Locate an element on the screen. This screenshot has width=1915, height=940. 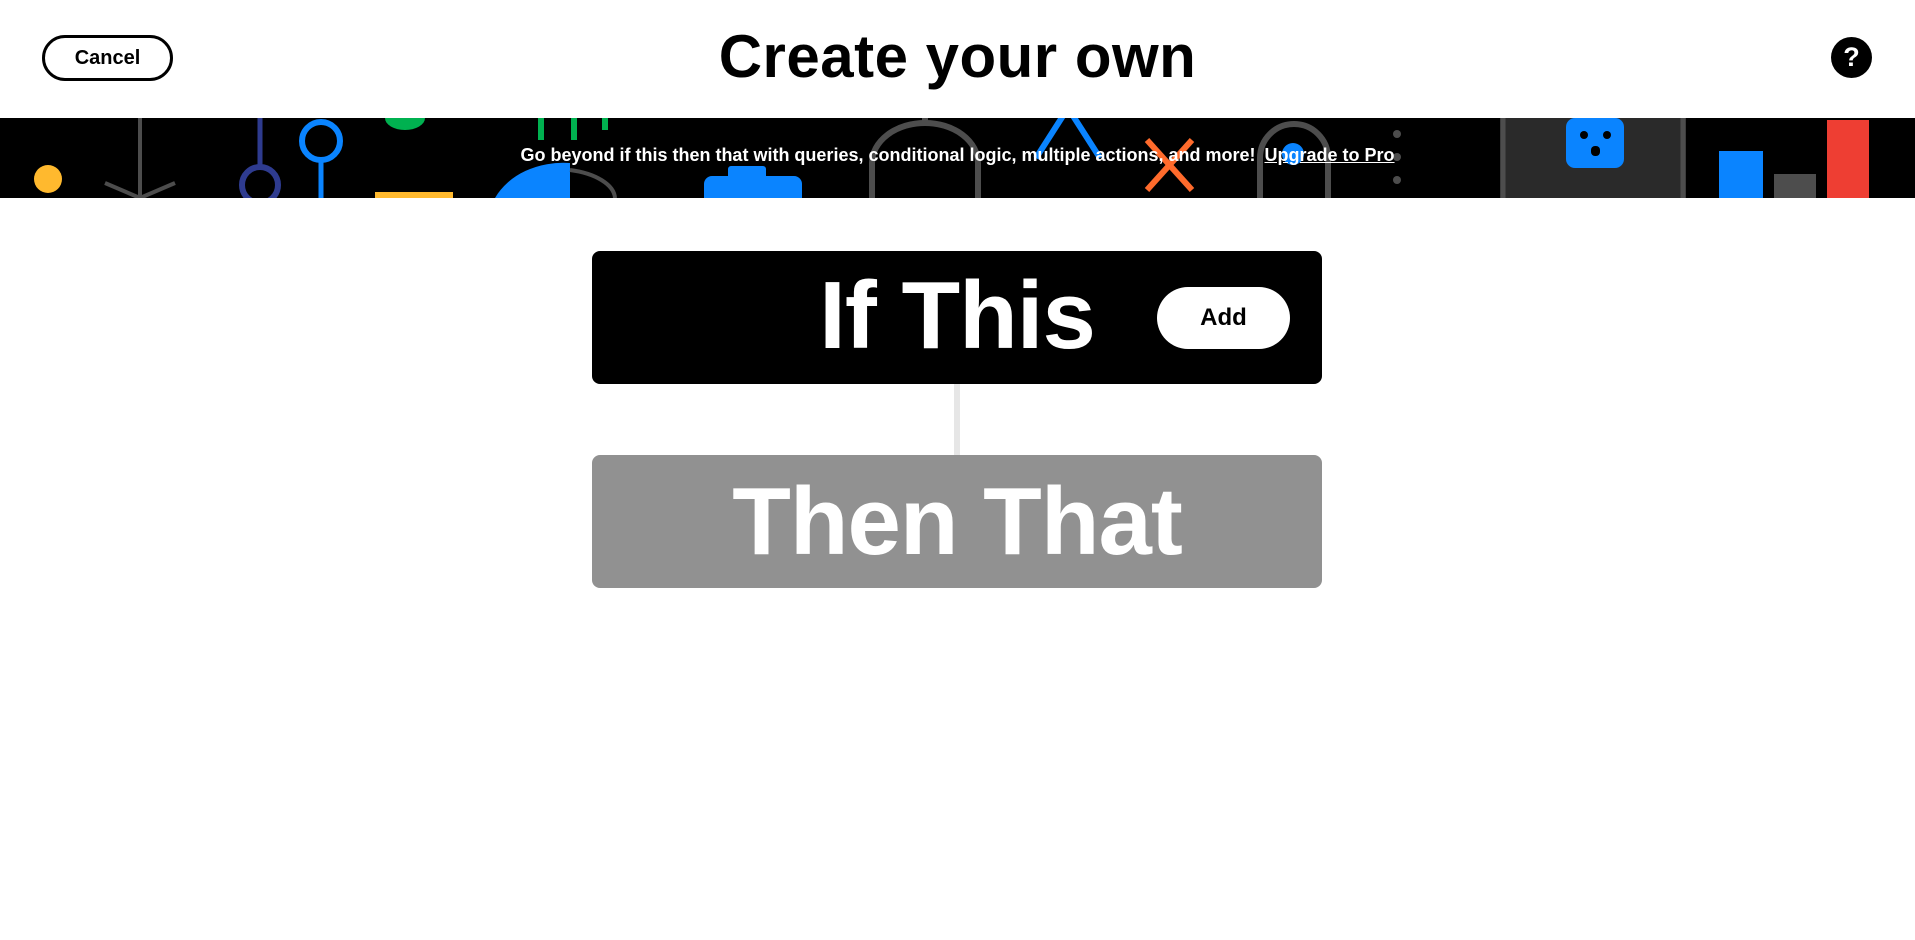
add-trigger-button: Add is located at coordinates (1223, 318).